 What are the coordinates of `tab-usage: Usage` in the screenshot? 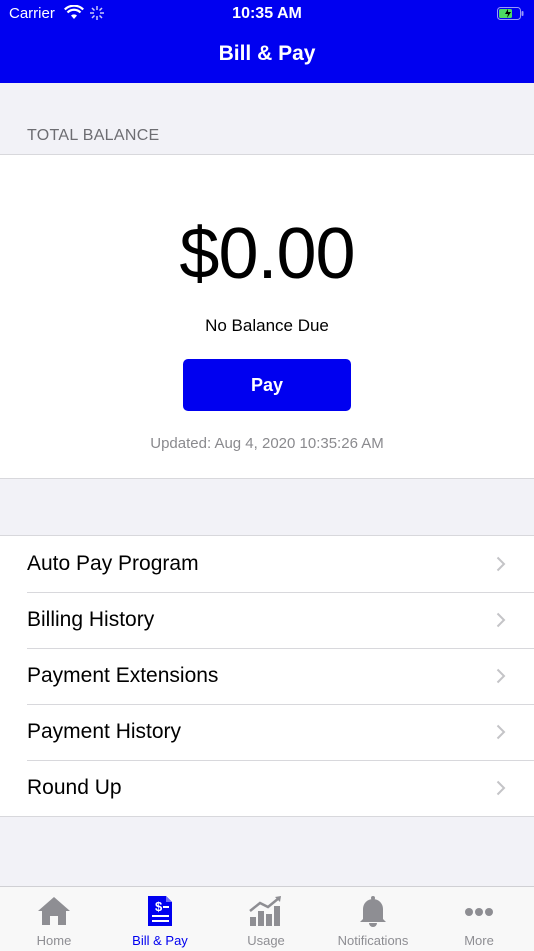 It's located at (266, 919).